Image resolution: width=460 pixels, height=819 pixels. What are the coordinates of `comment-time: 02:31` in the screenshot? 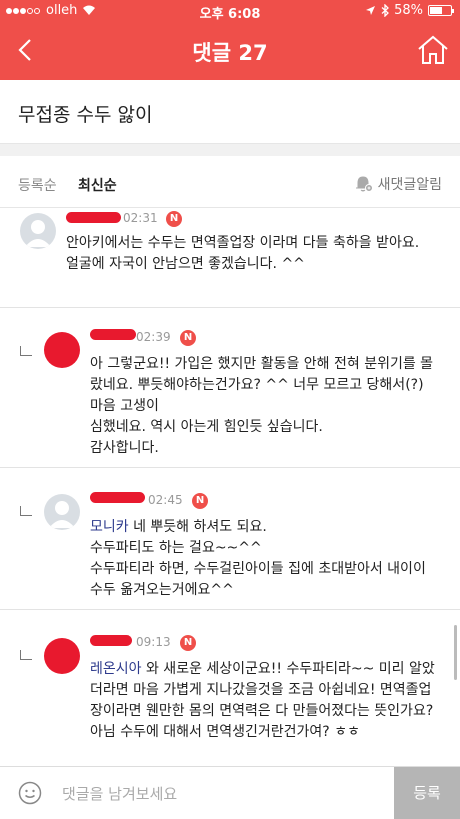 It's located at (140, 218).